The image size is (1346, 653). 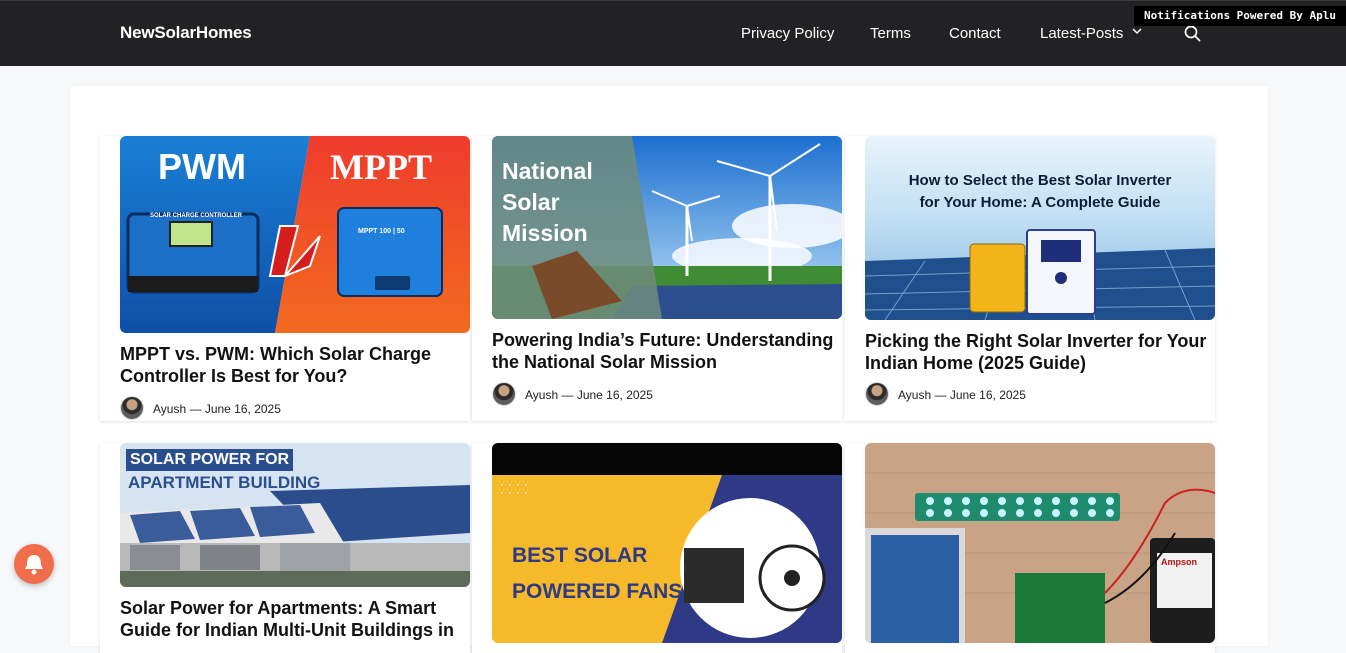 I want to click on chevron-down-icon, so click(x=1137, y=31).